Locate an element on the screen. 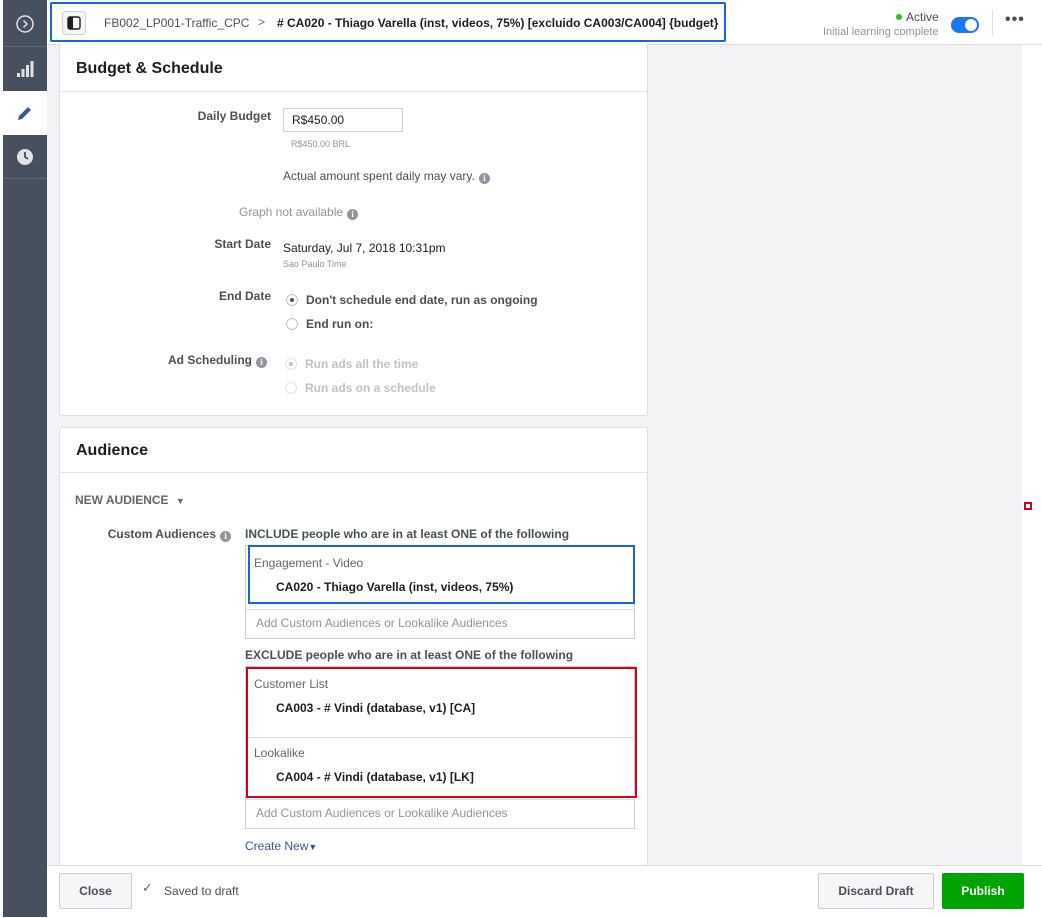 Image resolution: width=1042 pixels, height=918 pixels. reporting-button is located at coordinates (25, 69).